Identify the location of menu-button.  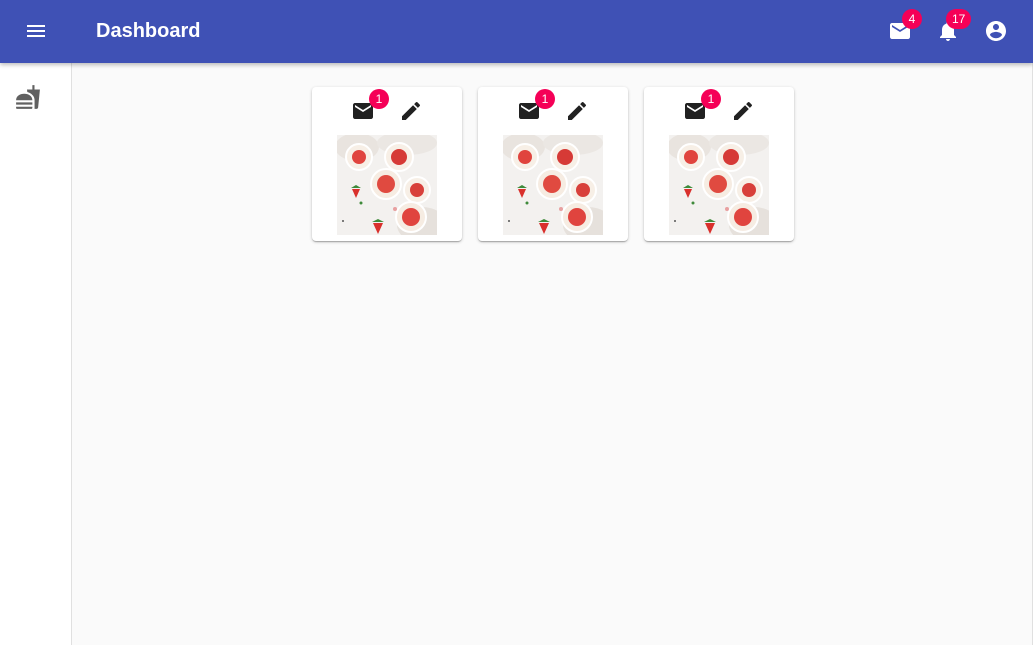
(36, 31).